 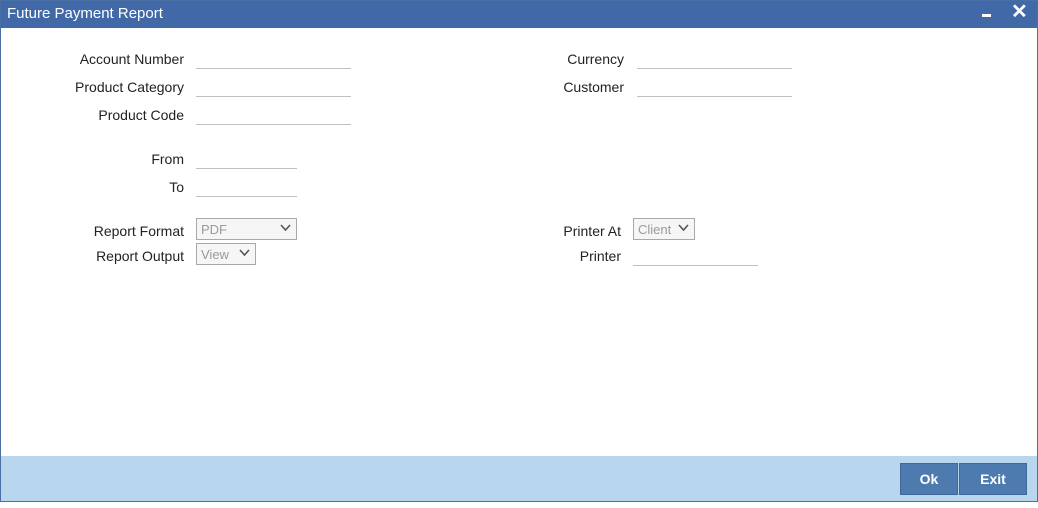 What do you see at coordinates (138, 231) in the screenshot?
I see `report-format-label: Report Format` at bounding box center [138, 231].